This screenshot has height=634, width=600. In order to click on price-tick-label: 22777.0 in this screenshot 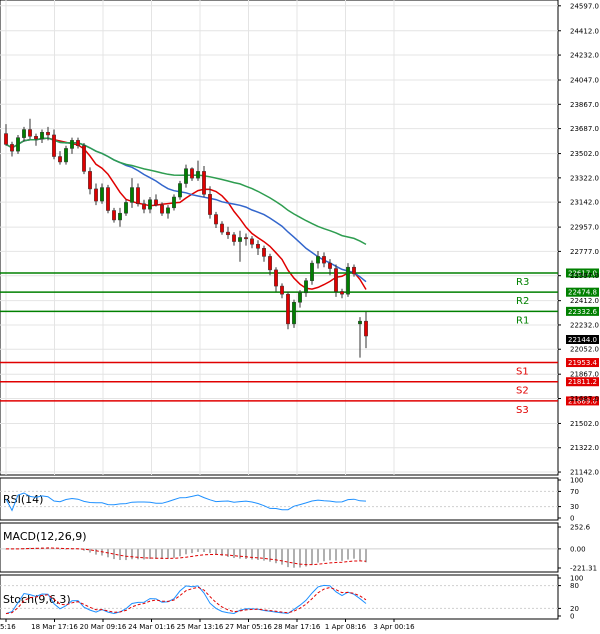, I will do `click(584, 252)`.